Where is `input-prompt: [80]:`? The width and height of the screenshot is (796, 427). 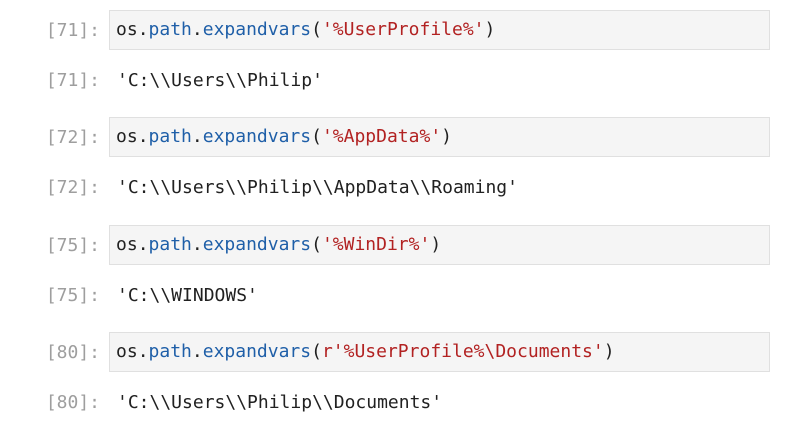
input-prompt: [80]: is located at coordinates (72, 352).